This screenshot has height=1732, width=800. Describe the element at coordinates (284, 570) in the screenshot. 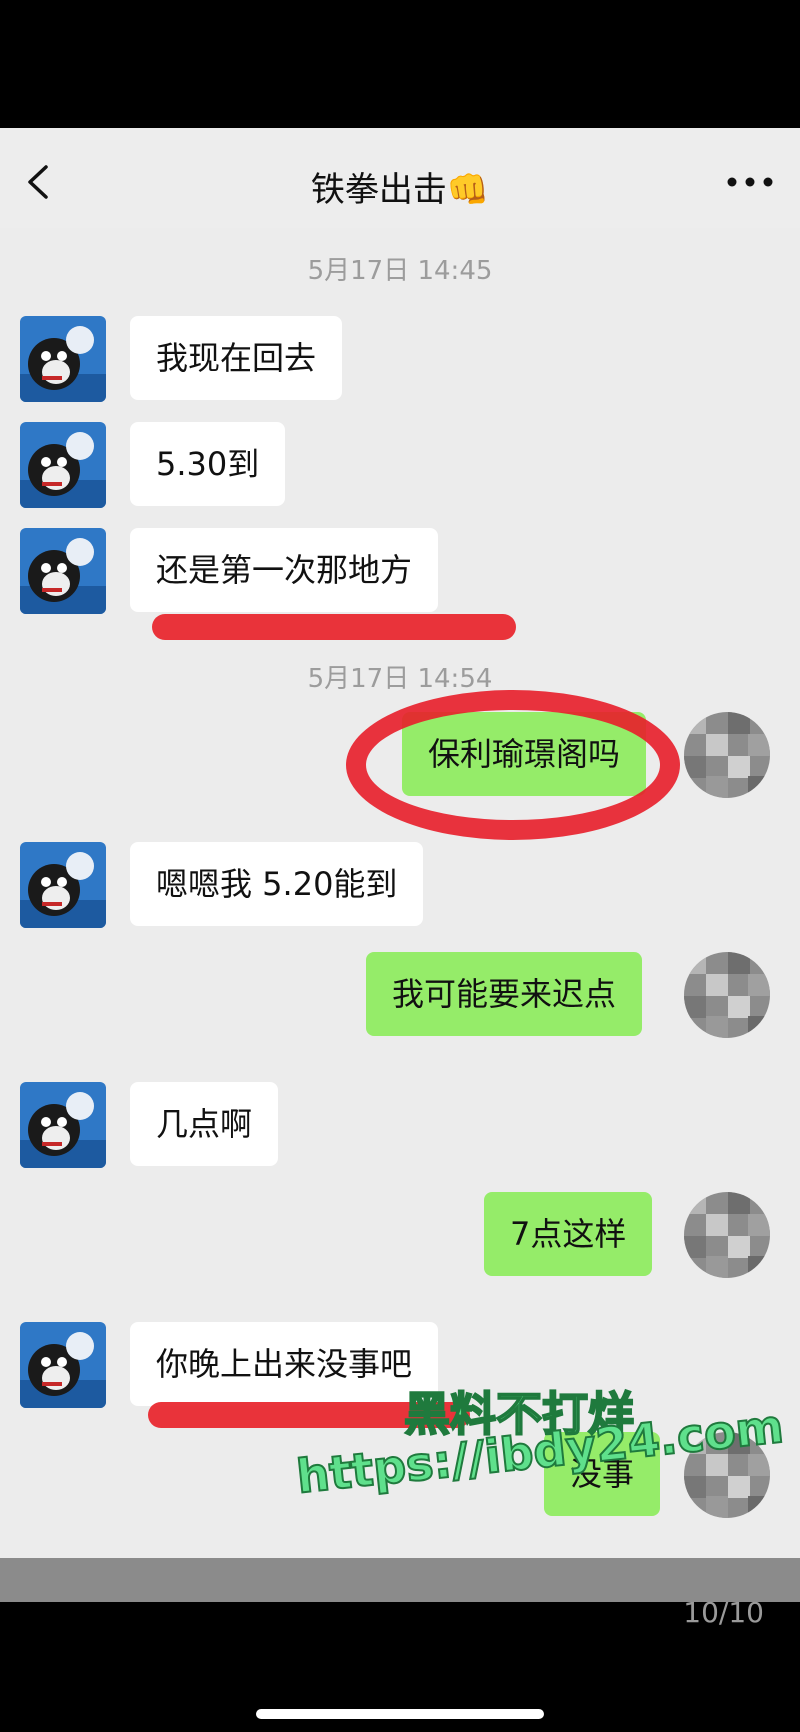

I see `message-bubble-incoming: 还是第一次那地方` at that location.